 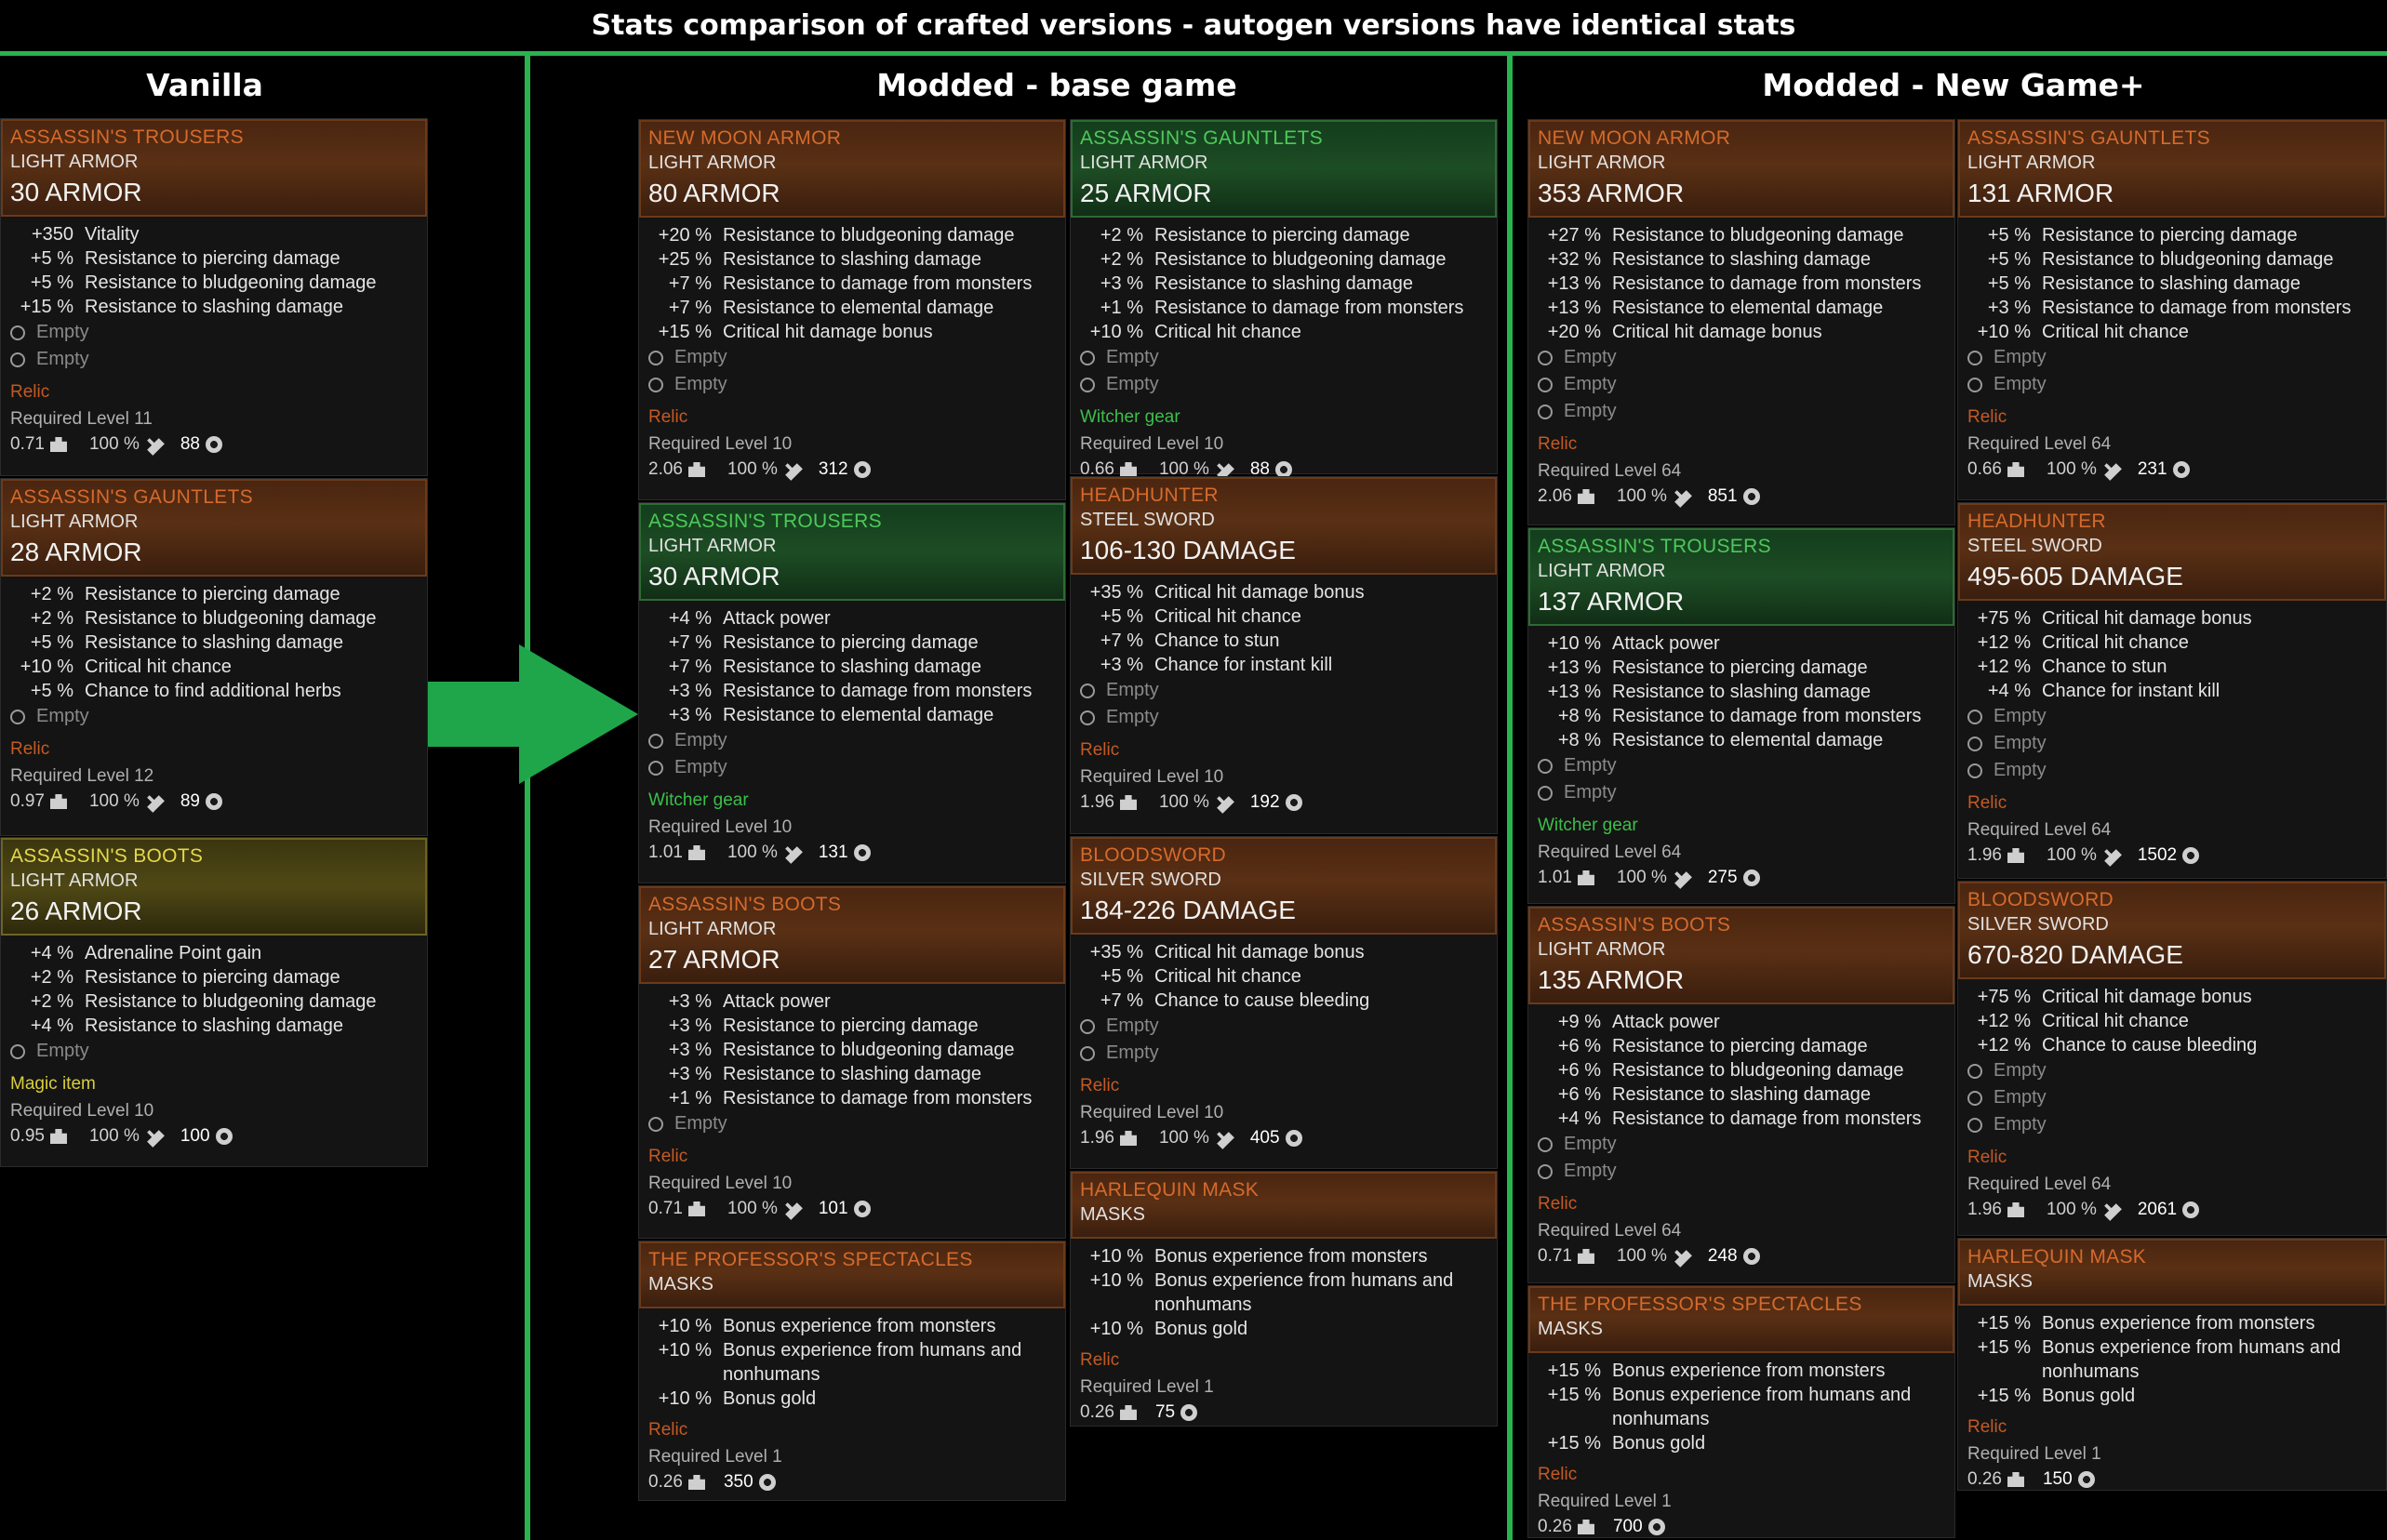 What do you see at coordinates (2172, 332) in the screenshot?
I see `stat-row: +10 % Critical hit chance` at bounding box center [2172, 332].